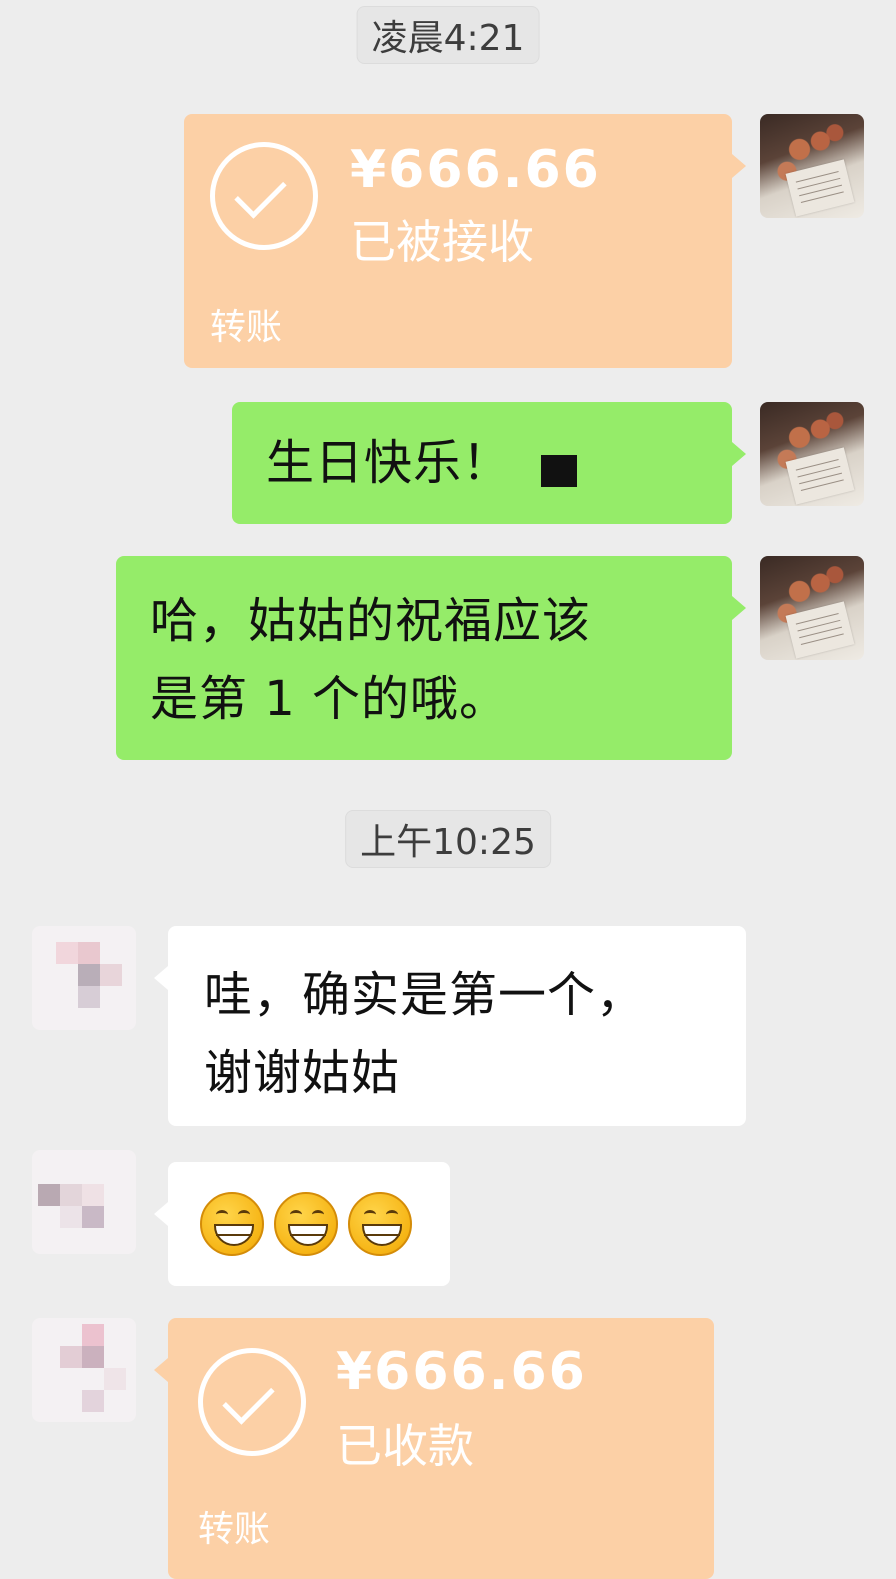  Describe the element at coordinates (448, 35) in the screenshot. I see `timestamp: 凌晨4:21` at that location.